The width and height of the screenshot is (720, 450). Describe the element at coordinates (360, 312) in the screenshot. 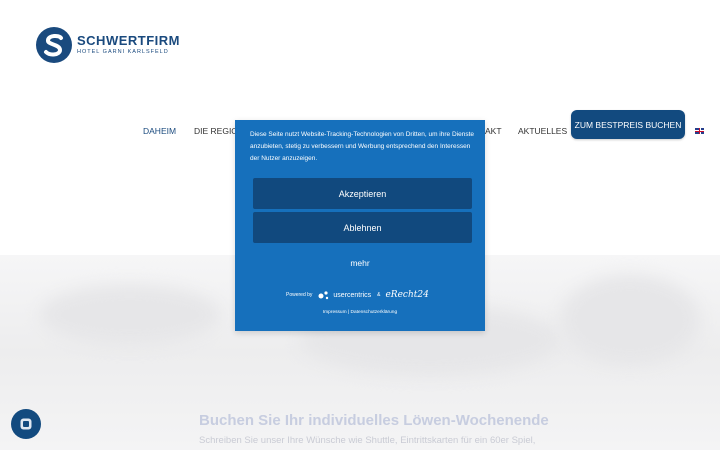

I see `legal-links: Impressum | Datenschutzerklärung` at that location.